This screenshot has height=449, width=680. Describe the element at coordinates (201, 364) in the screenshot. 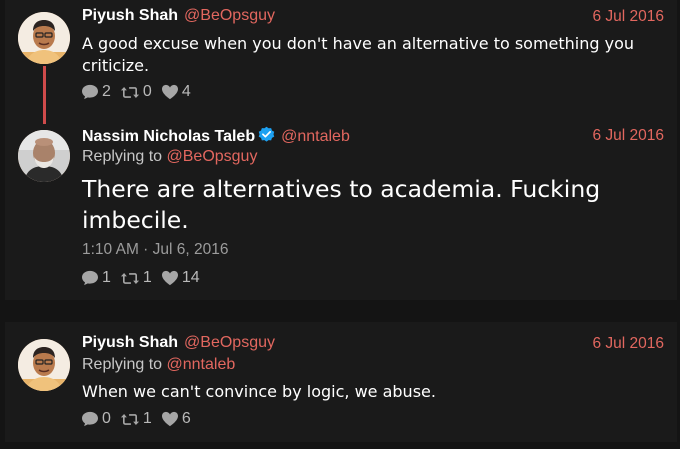

I see `replying-to-handle: @nntaleb` at that location.